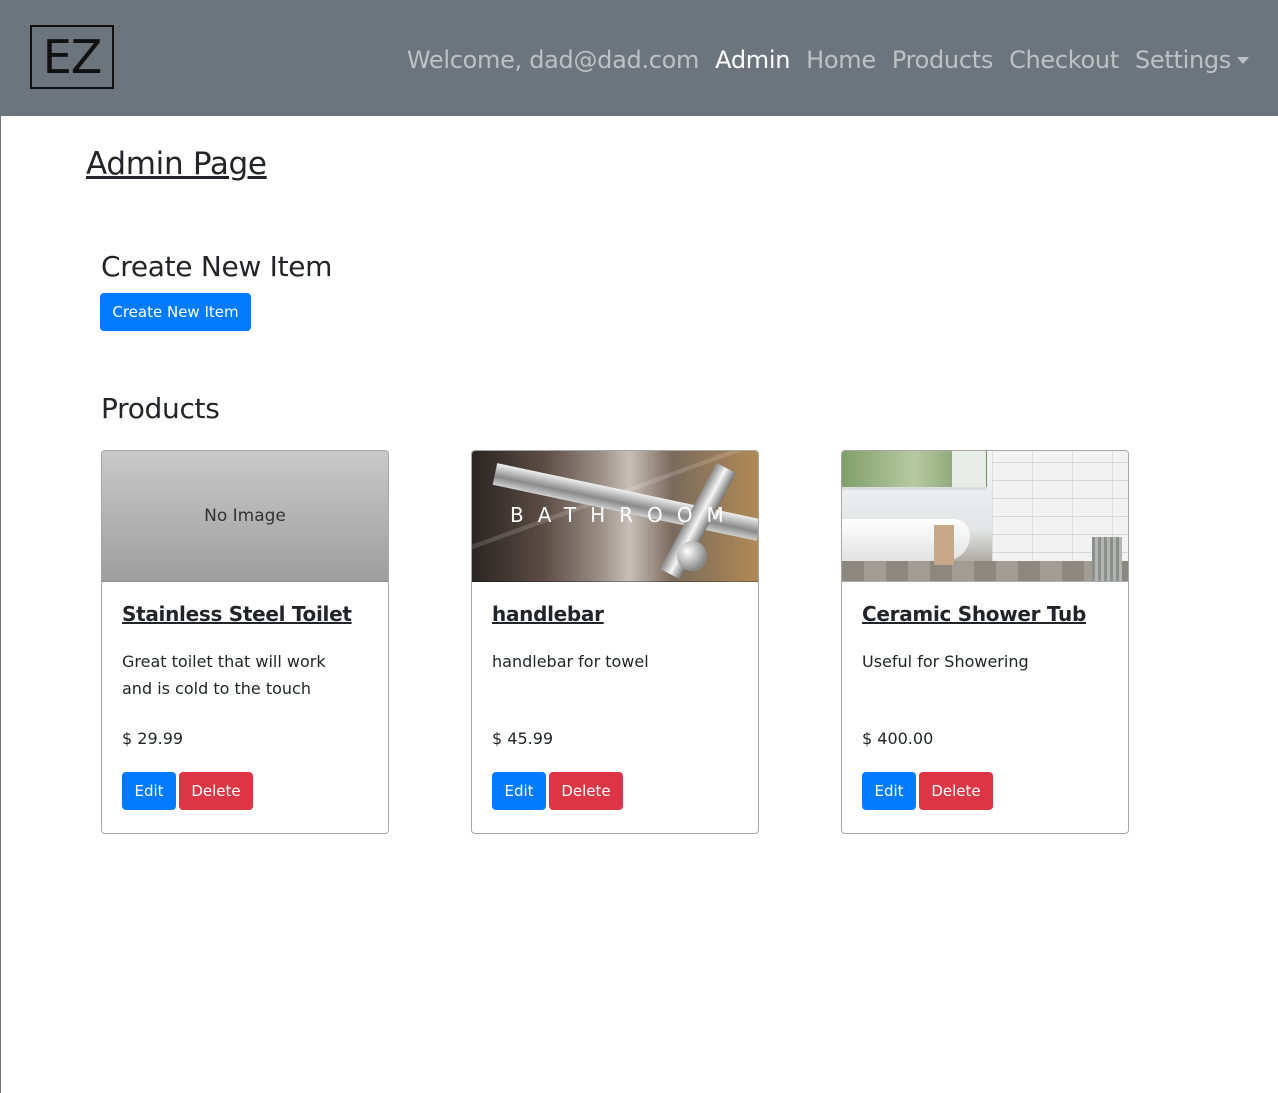 The image size is (1278, 1093). I want to click on product-image, so click(985, 516).